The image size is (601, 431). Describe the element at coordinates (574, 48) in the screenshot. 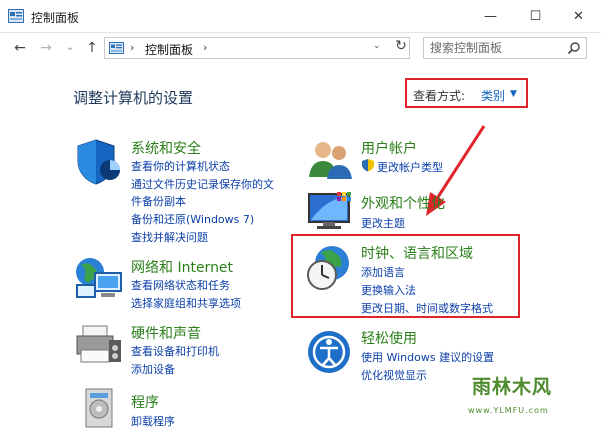

I see `search-icon` at that location.